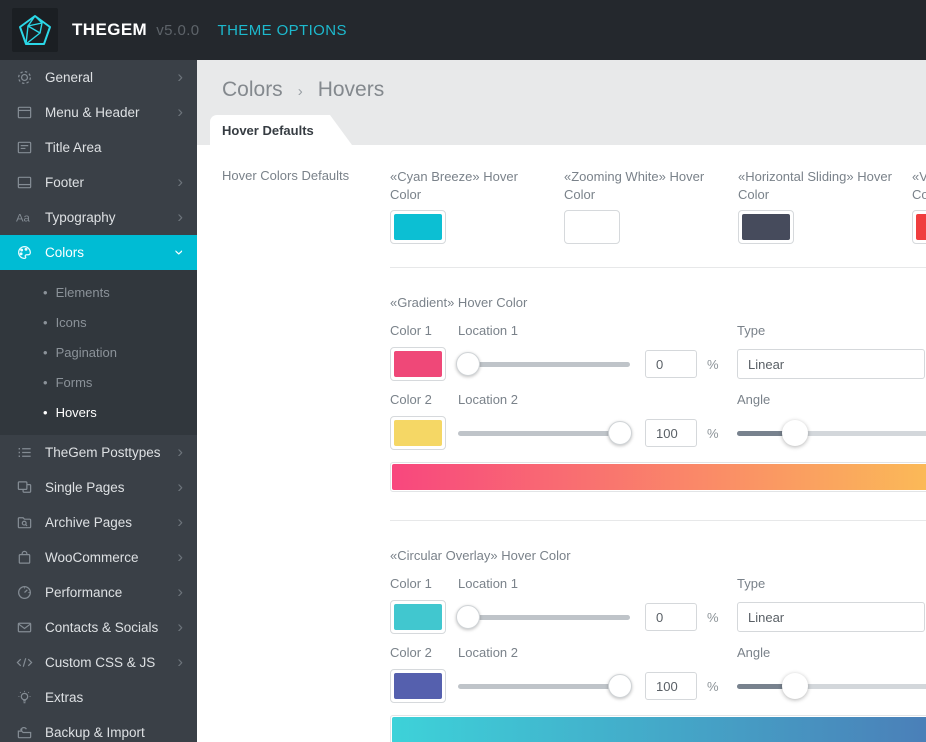  I want to click on sidebar-item-label: Colors, so click(65, 252).